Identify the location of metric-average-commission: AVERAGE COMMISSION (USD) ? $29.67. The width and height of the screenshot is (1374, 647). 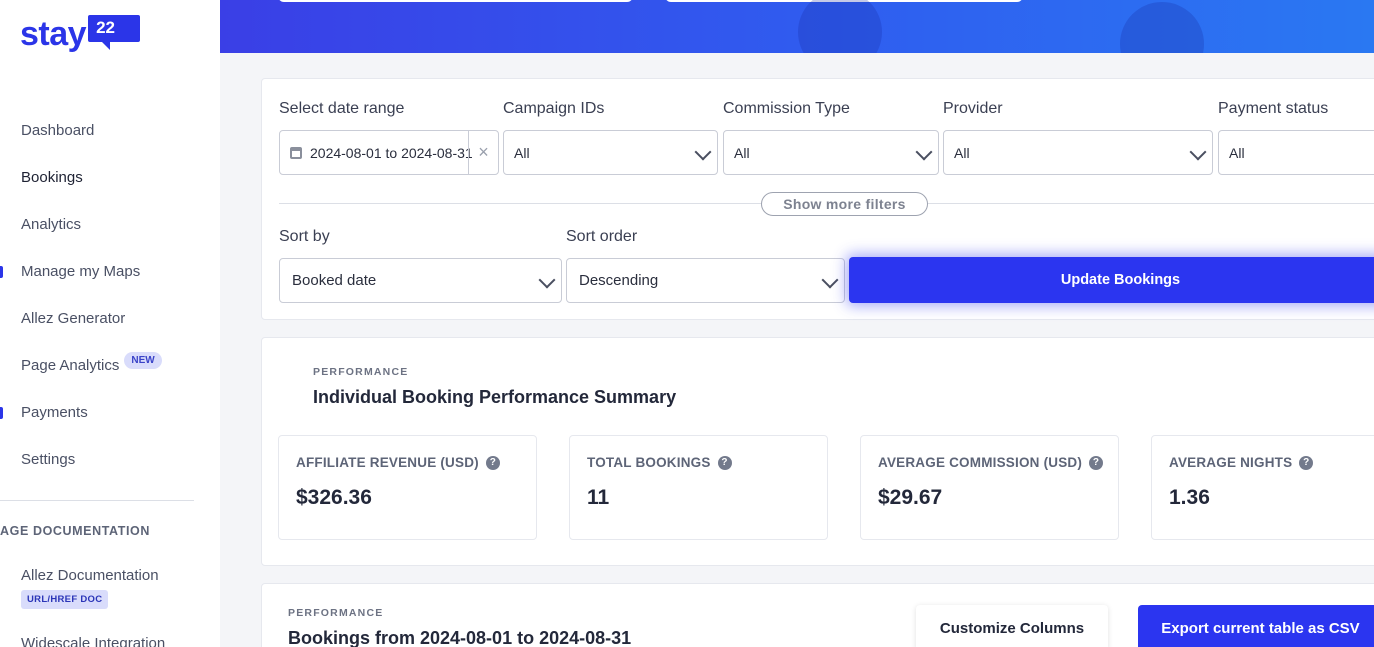
(989, 487).